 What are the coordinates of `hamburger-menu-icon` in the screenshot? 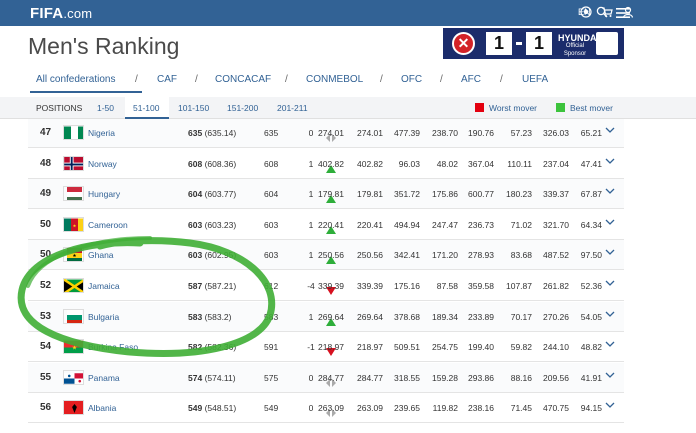 It's located at (623, 13).